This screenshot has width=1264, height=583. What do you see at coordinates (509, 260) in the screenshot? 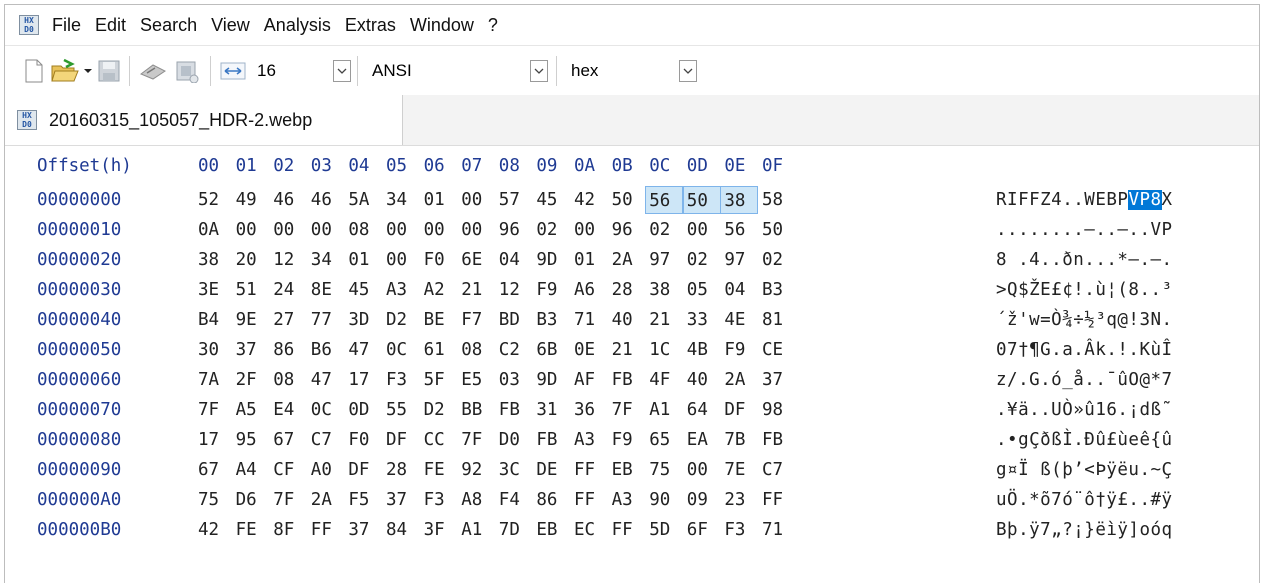
I see `hex-byte: 04` at bounding box center [509, 260].